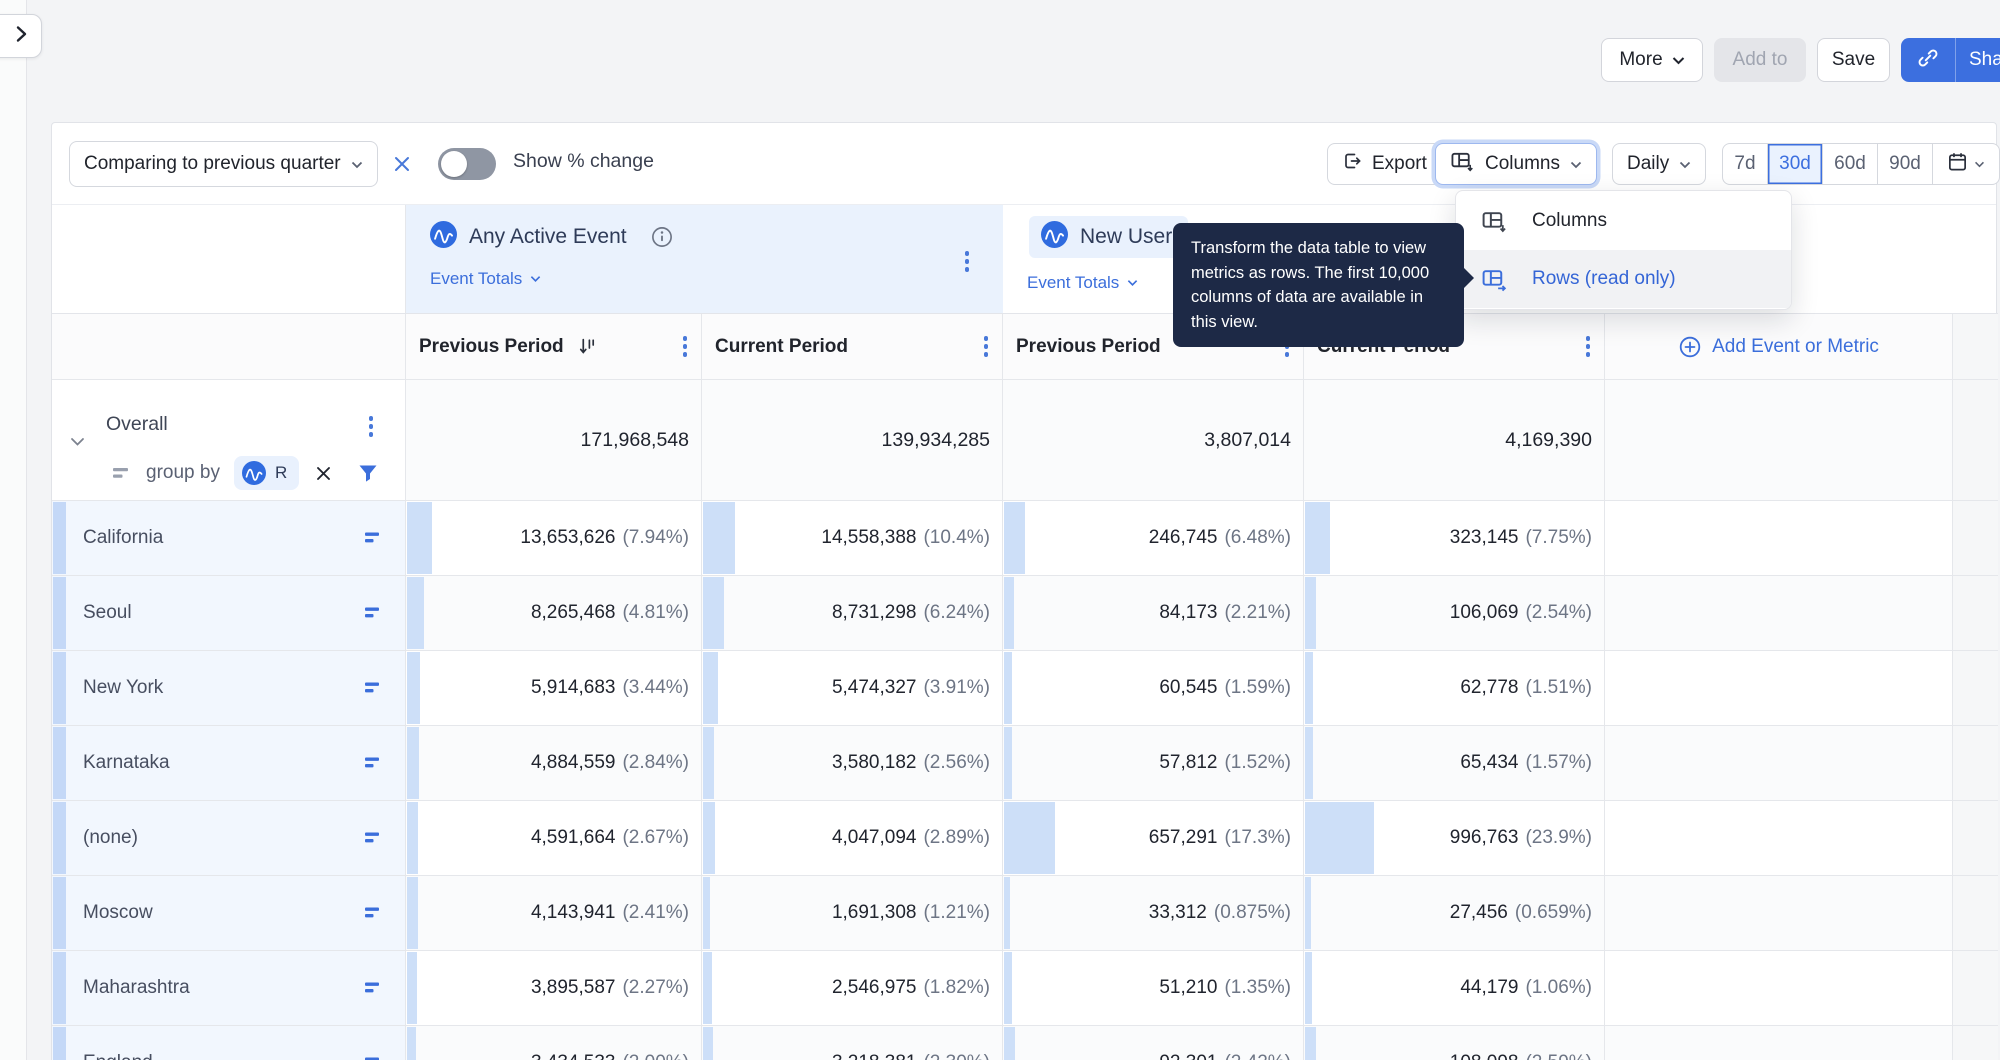 The image size is (2000, 1060). Describe the element at coordinates (852, 913) in the screenshot. I see `data-cell: 1,691,308 (1.21%)` at that location.